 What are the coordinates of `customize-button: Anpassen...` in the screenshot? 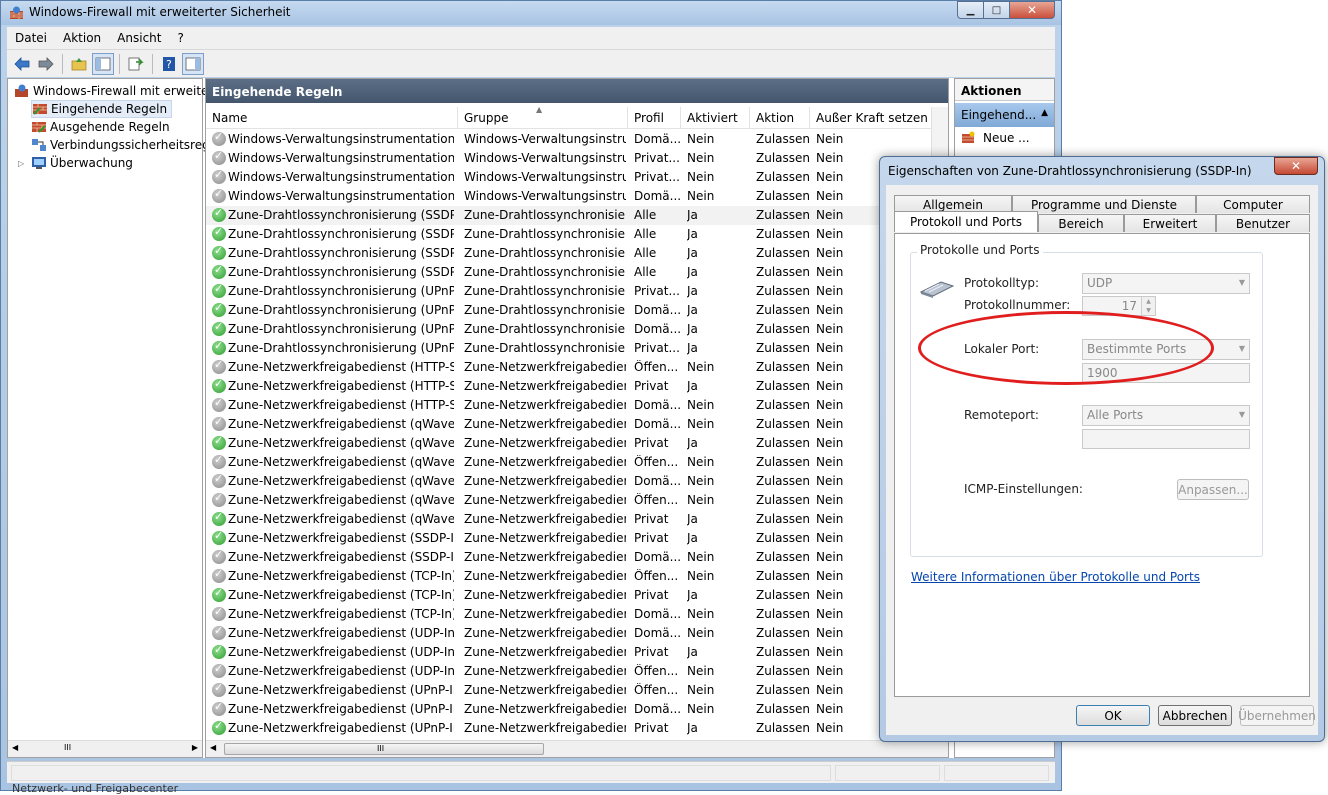 It's located at (1213, 489).